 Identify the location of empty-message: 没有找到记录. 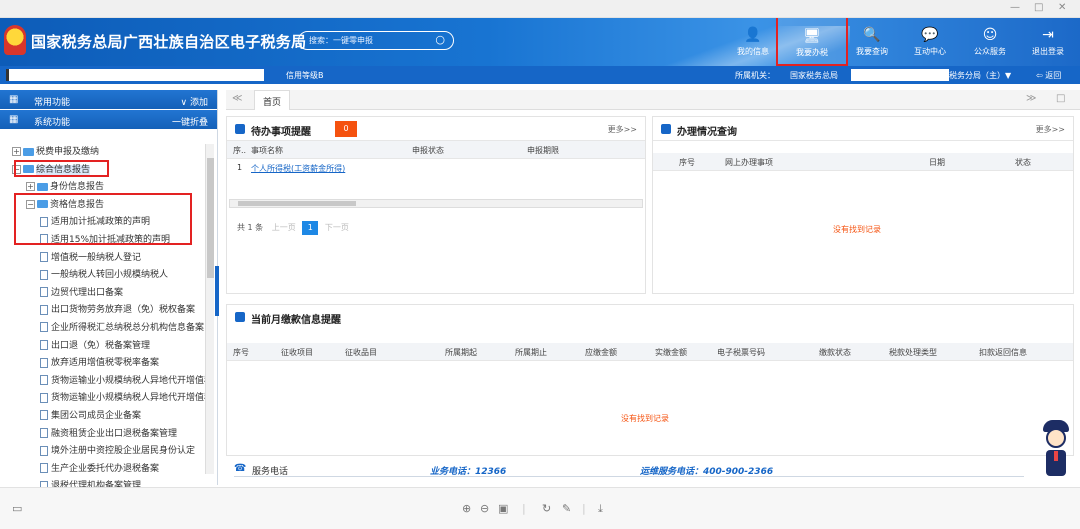
(857, 229).